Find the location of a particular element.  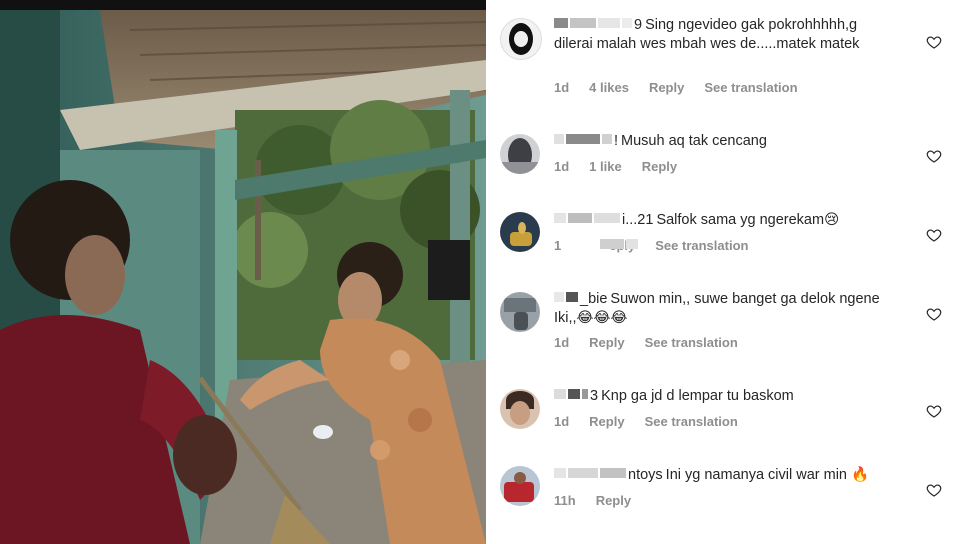

comment-body: 3 Knp ga jd d lempar tu baskom is located at coordinates (724, 396).